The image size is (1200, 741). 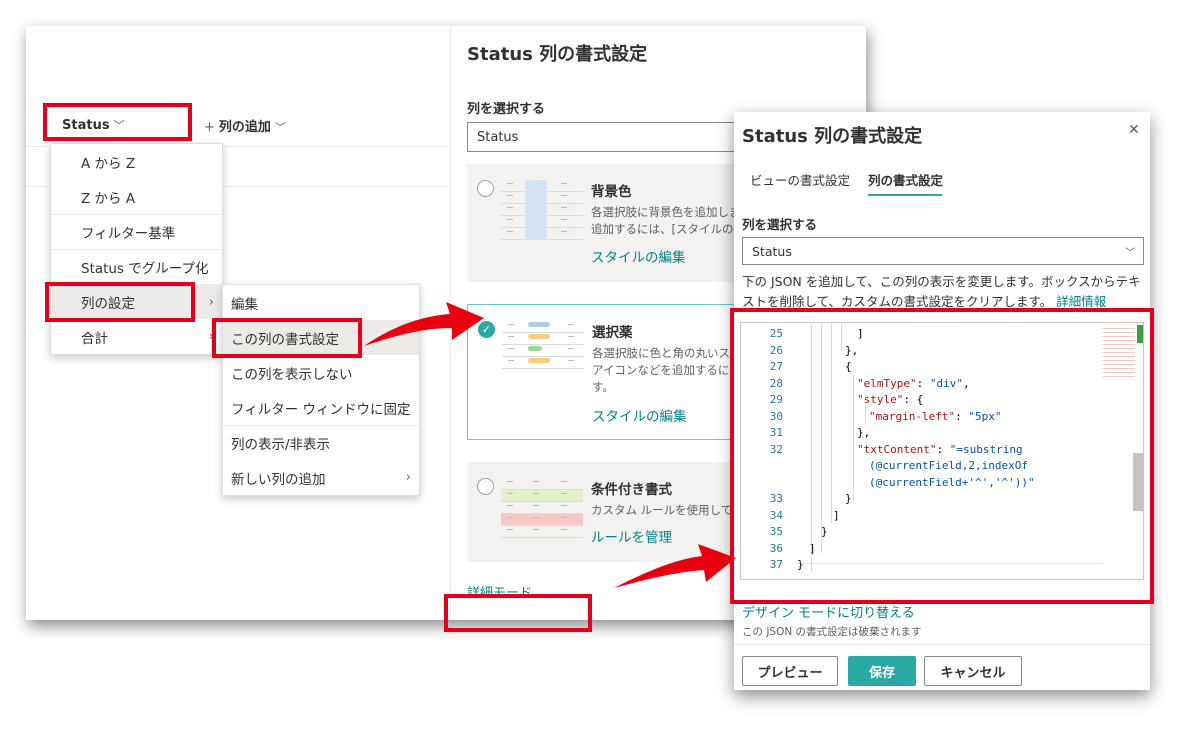 What do you see at coordinates (128, 234) in the screenshot?
I see `menu-item-label: フィルター基準` at bounding box center [128, 234].